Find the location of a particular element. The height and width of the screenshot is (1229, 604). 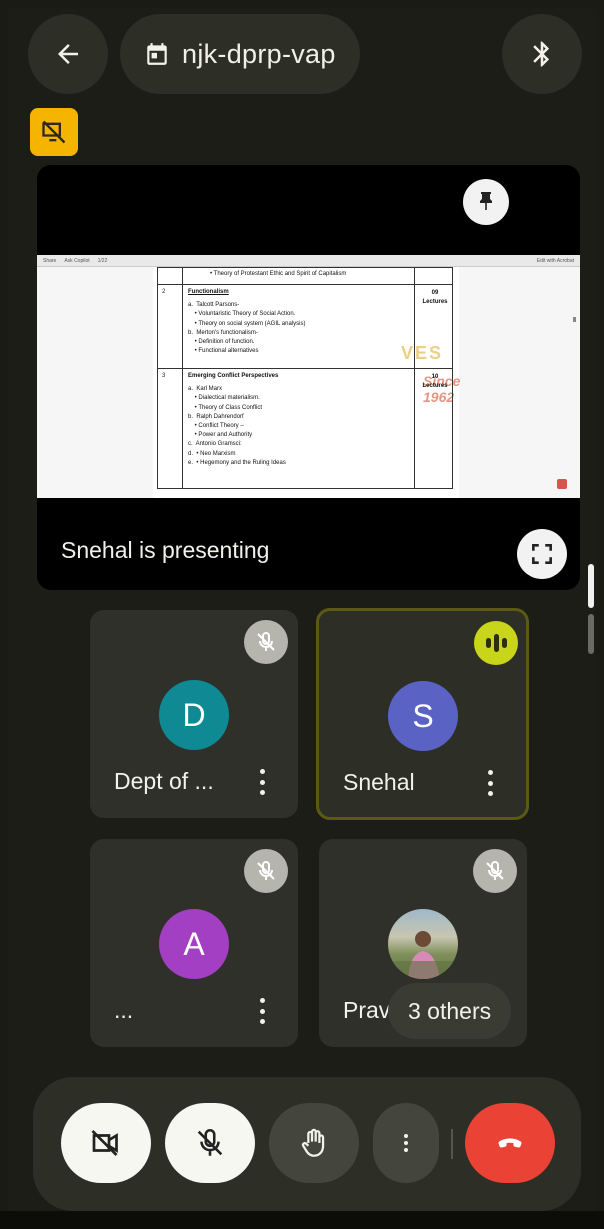

meeting-code: njk-dprp-vap is located at coordinates (259, 53).